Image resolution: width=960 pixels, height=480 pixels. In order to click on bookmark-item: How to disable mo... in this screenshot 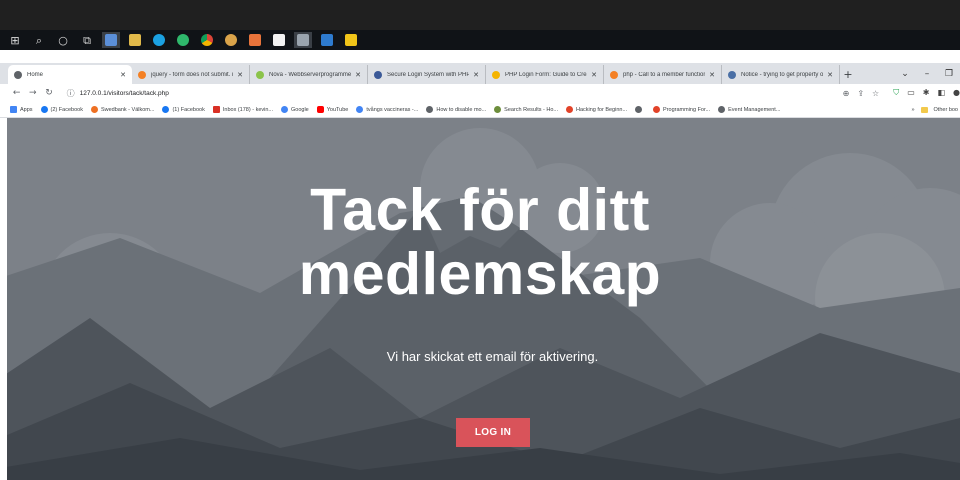, I will do `click(456, 109)`.